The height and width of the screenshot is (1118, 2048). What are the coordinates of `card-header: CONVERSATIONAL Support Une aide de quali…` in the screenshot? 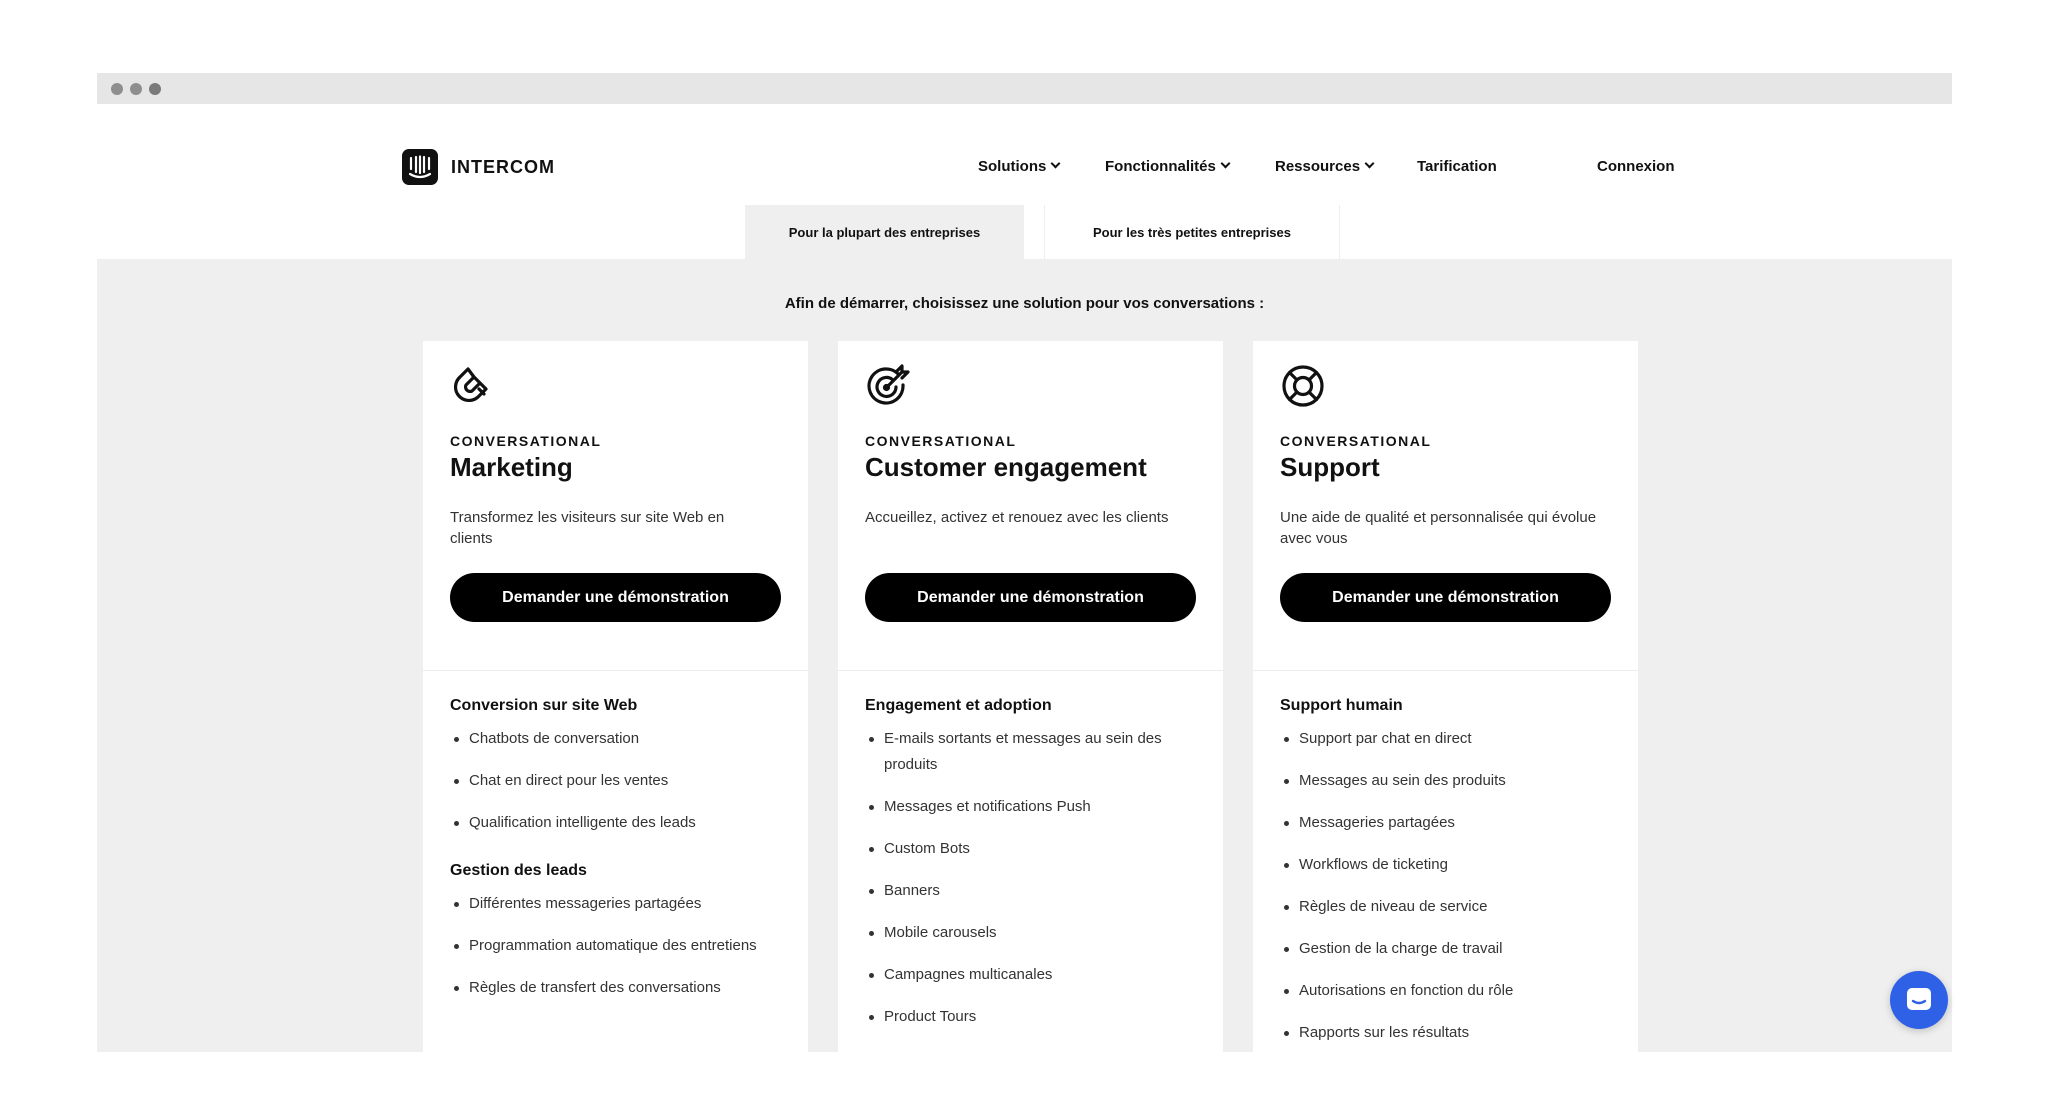 It's located at (1445, 506).